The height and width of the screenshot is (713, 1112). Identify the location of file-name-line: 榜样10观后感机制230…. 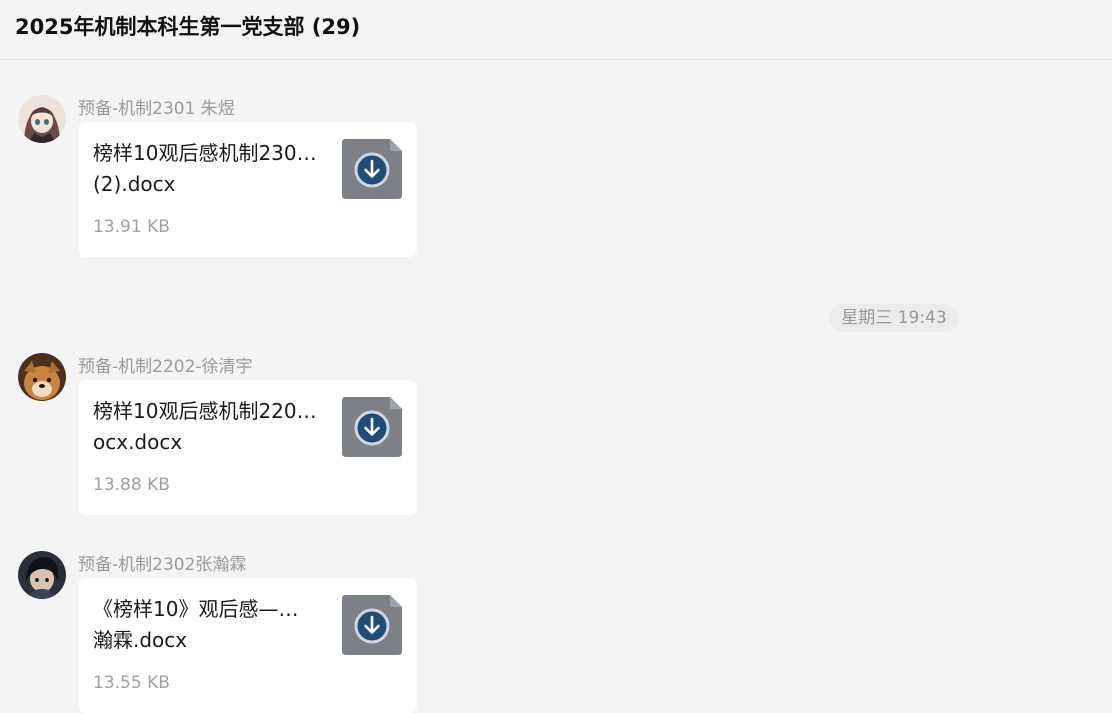
(205, 153).